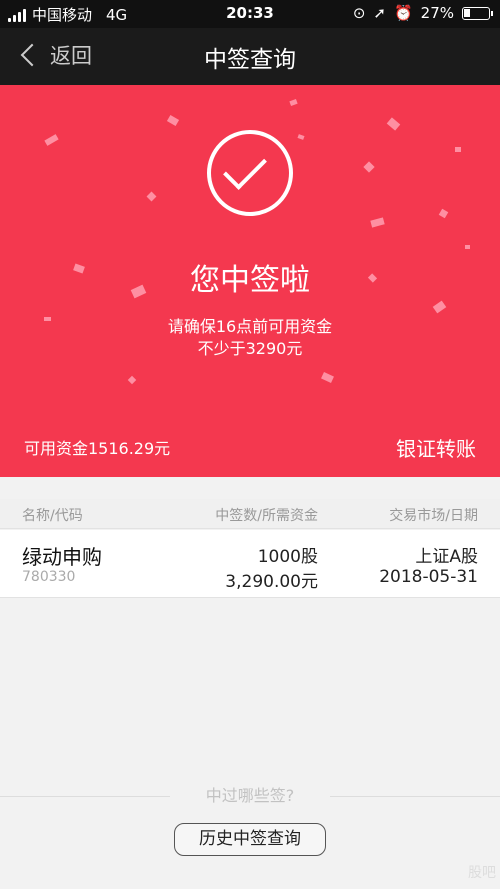 Image resolution: width=500 pixels, height=889 pixels. Describe the element at coordinates (250, 60) in the screenshot. I see `page-title: 中签查询` at that location.